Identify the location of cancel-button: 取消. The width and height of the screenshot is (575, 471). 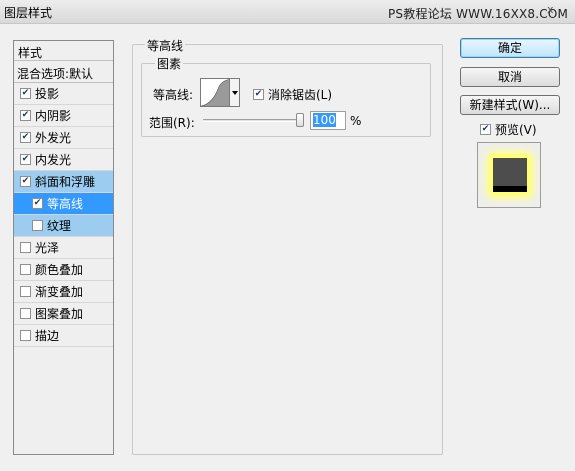
(510, 77).